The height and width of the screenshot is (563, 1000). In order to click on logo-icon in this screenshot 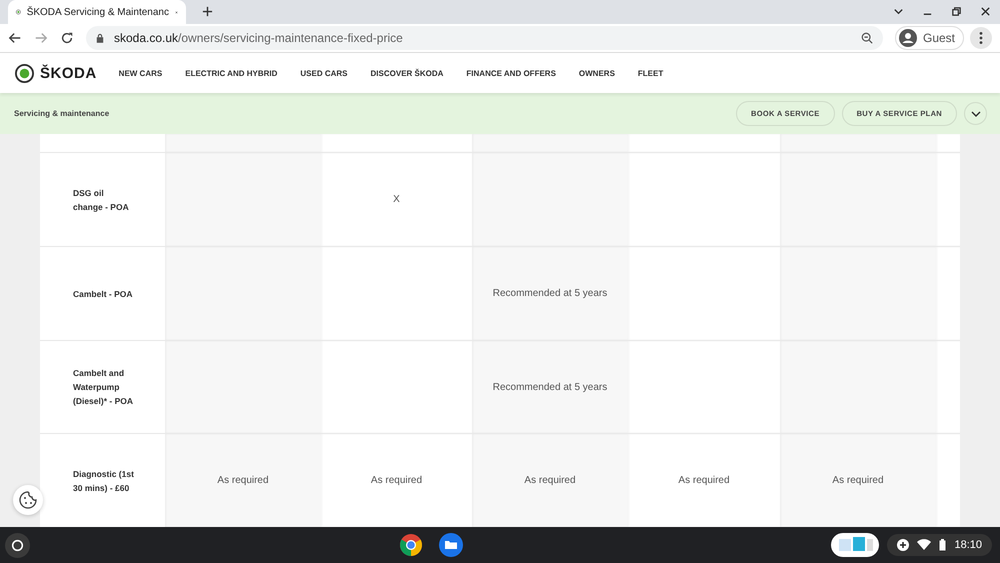, I will do `click(24, 73)`.